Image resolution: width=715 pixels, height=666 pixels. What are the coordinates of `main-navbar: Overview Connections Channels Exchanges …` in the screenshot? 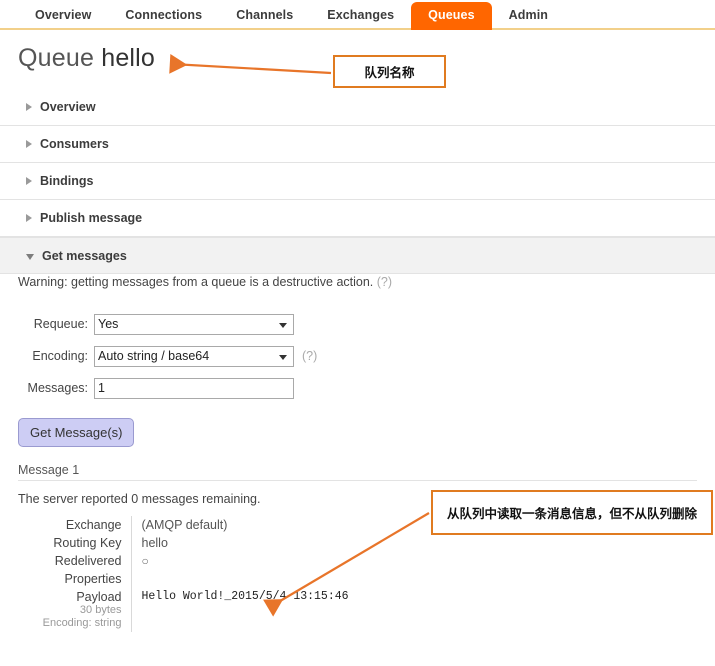 It's located at (357, 15).